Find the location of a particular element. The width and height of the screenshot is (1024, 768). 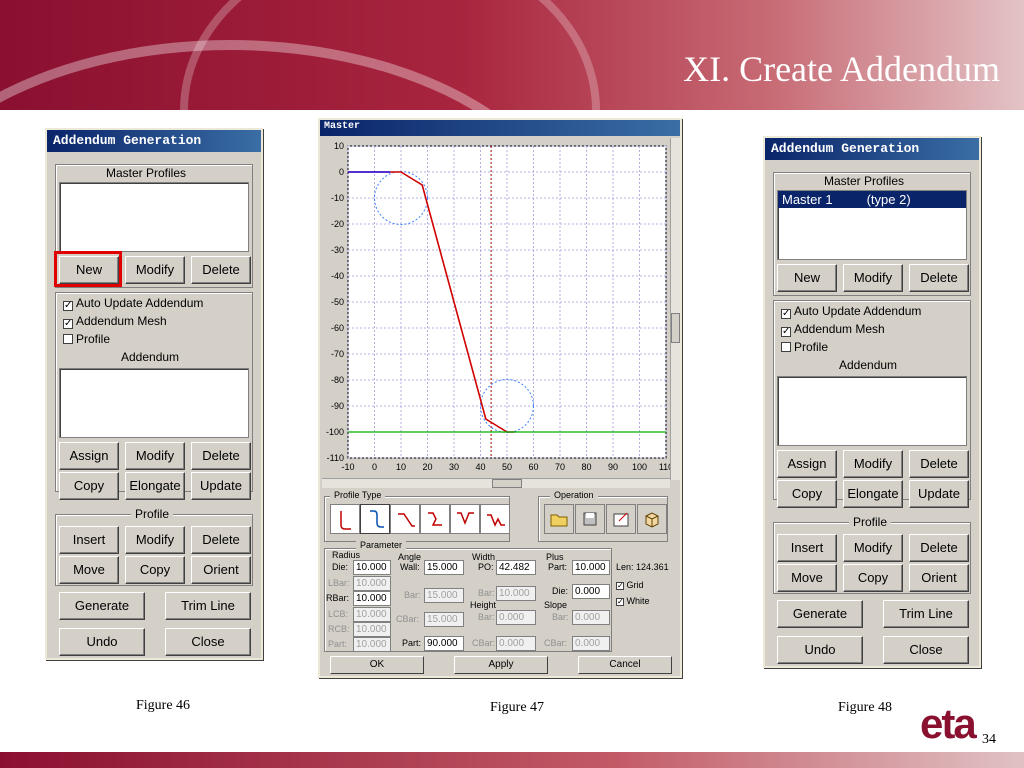

save-disk-icon is located at coordinates (590, 519).